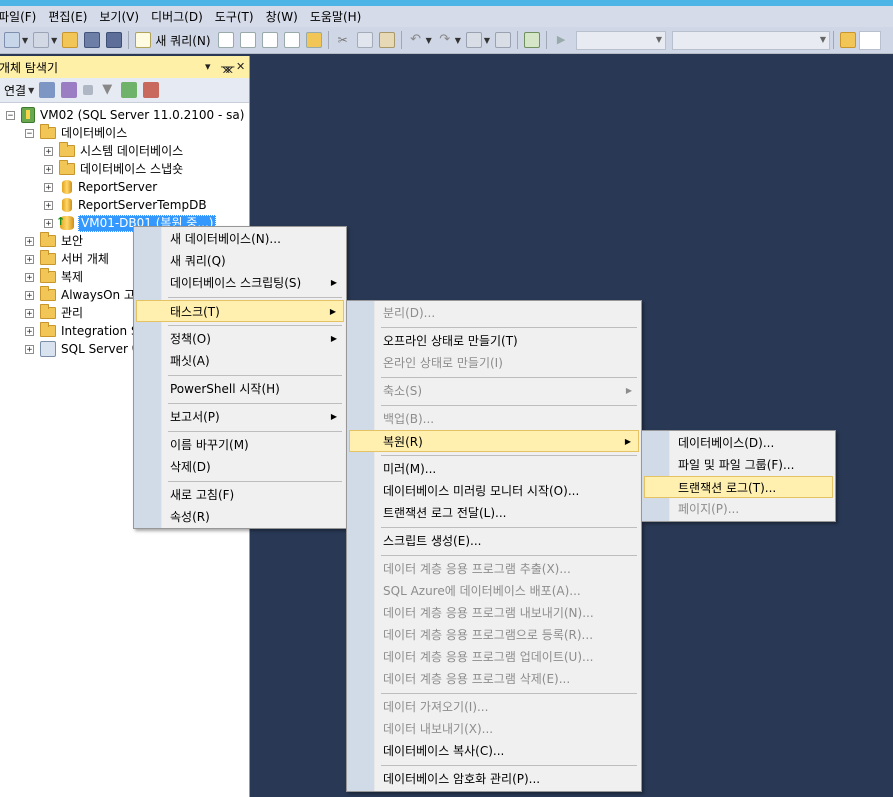 This screenshot has width=893, height=797. Describe the element at coordinates (240, 66) in the screenshot. I see `close-icon: ✕` at that location.